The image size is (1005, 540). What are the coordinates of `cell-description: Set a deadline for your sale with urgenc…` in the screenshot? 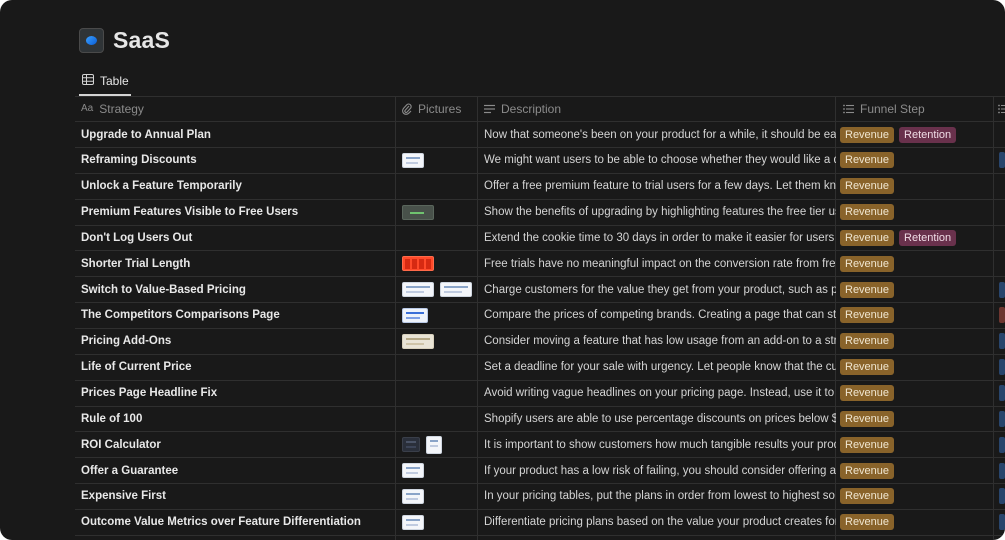 It's located at (660, 367).